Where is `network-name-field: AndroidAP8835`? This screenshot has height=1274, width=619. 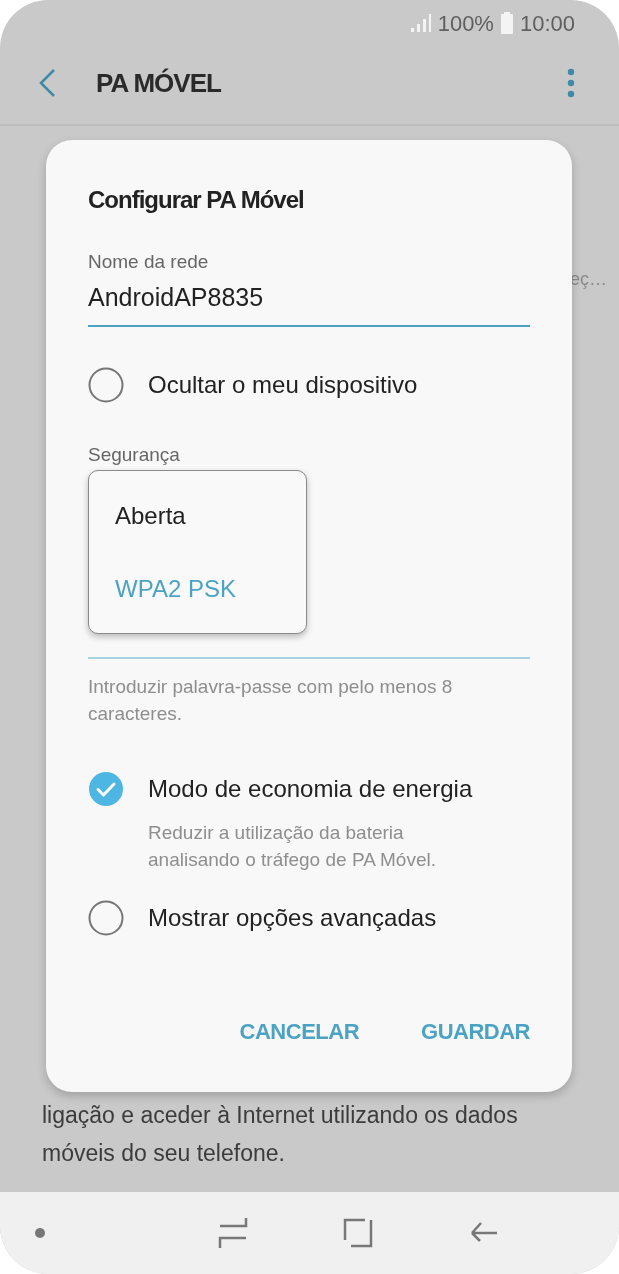
network-name-field: AndroidAP8835 is located at coordinates (309, 304).